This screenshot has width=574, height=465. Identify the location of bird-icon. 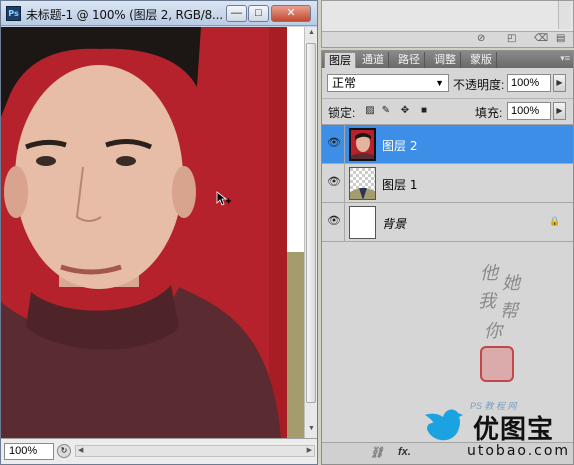
(444, 425).